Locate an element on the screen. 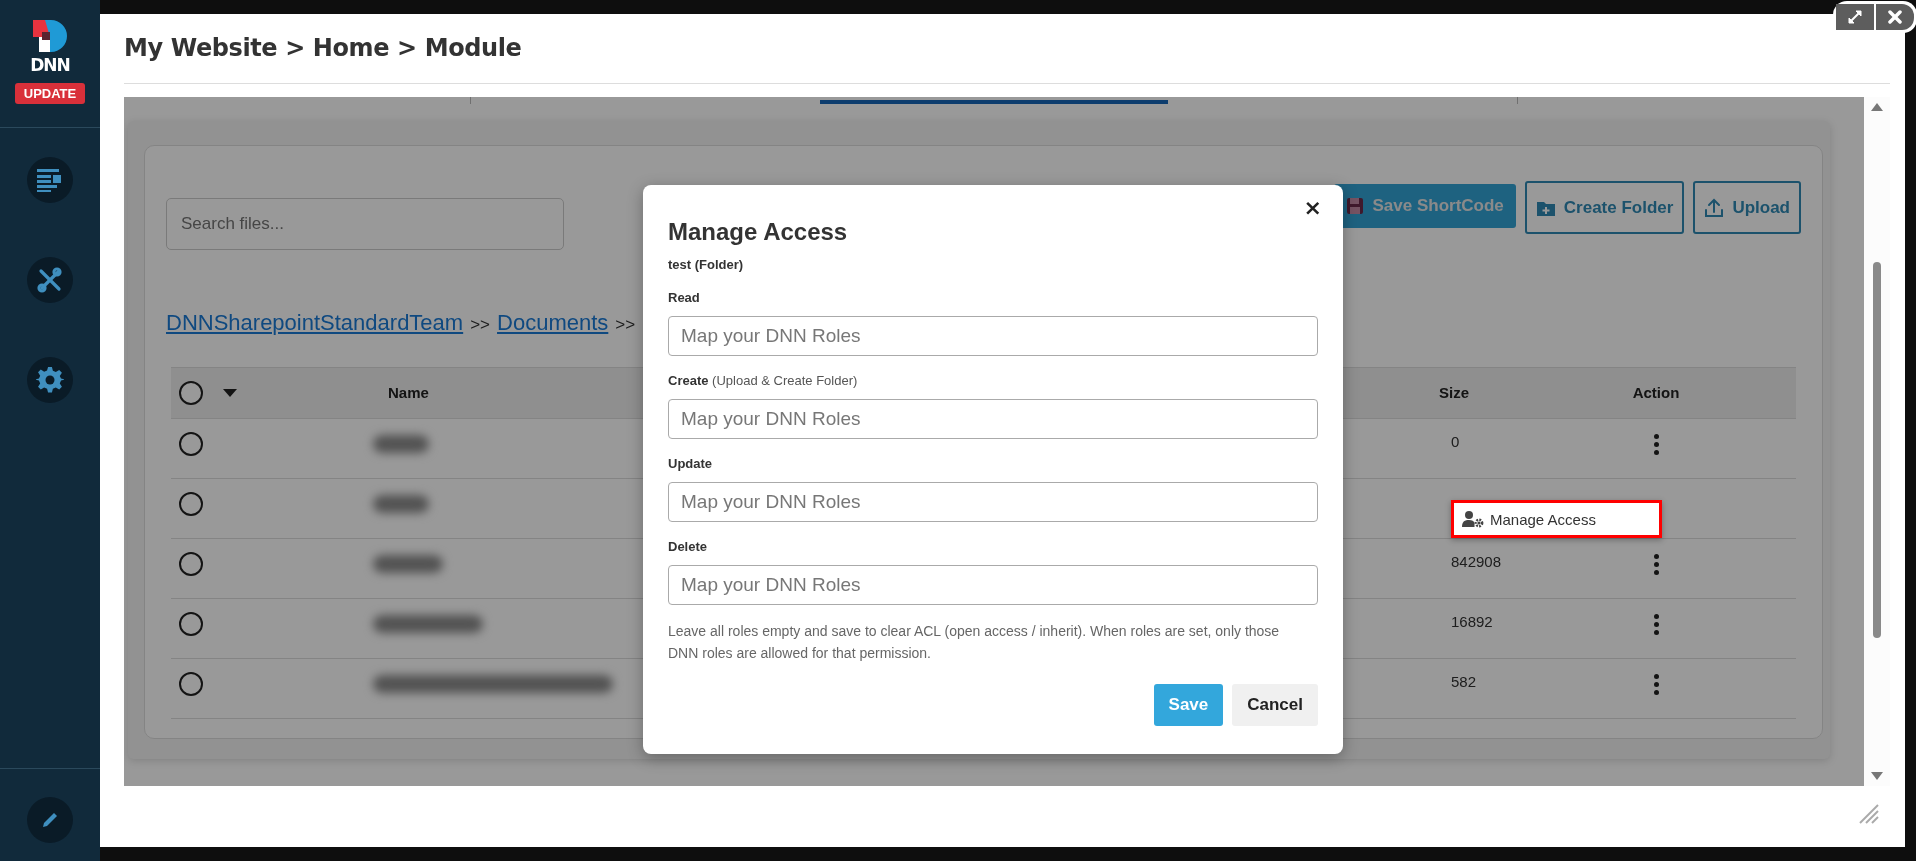  settings-nav-button is located at coordinates (50, 380).